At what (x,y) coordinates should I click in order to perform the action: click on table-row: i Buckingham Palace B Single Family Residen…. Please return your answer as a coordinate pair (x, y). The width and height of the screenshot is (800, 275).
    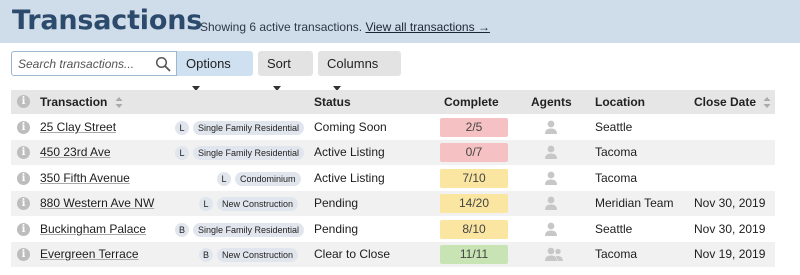
    Looking at the image, I should click on (393, 229).